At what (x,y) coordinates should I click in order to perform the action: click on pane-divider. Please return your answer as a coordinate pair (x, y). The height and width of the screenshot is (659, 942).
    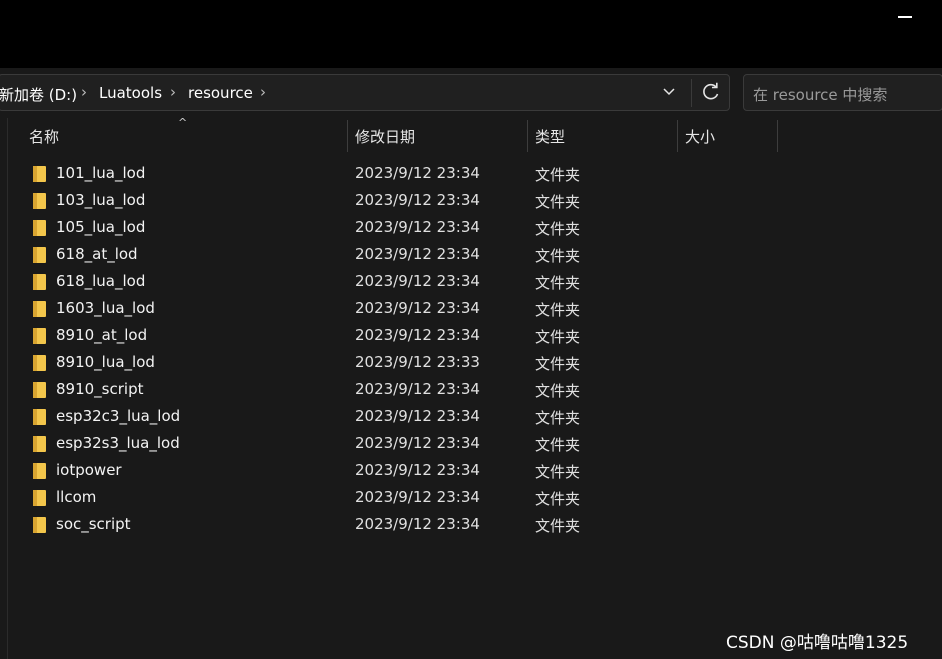
    Looking at the image, I should click on (7, 388).